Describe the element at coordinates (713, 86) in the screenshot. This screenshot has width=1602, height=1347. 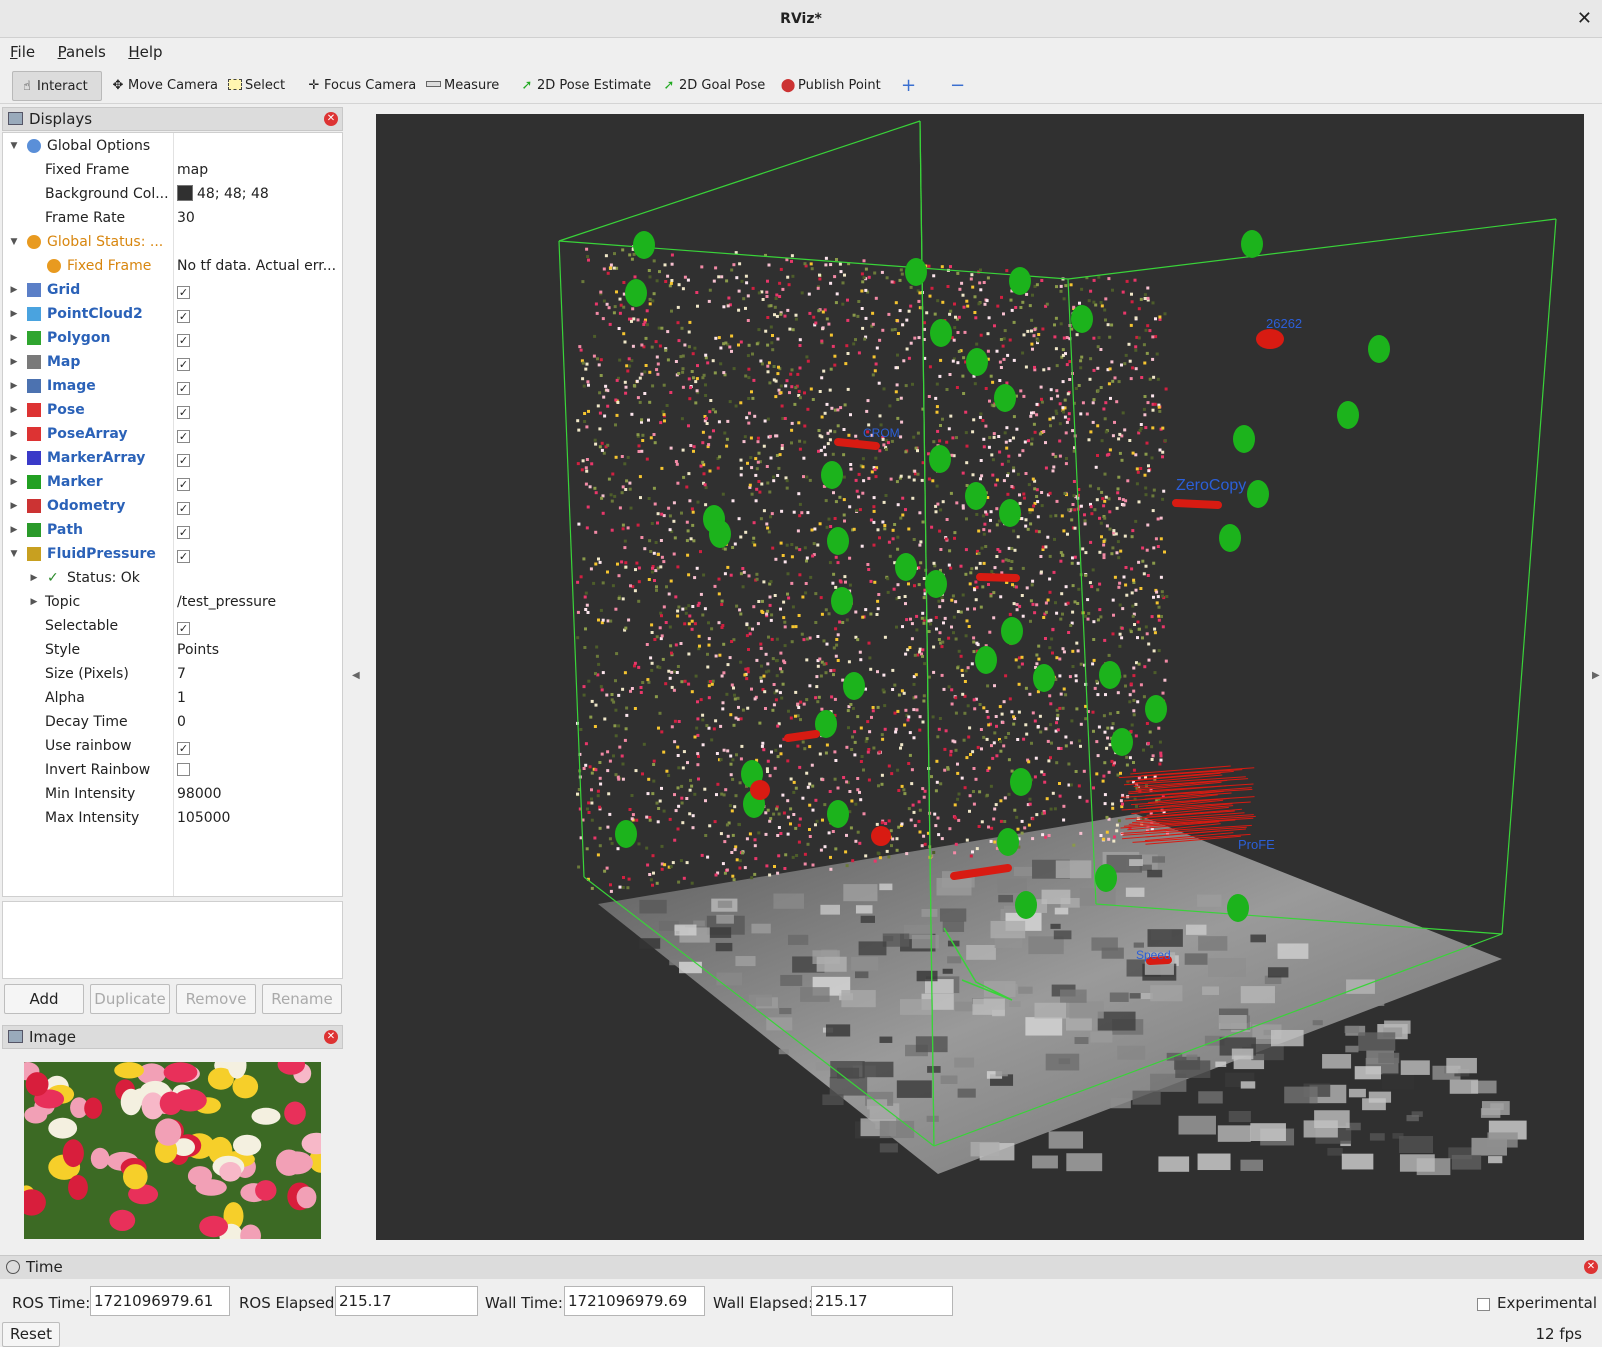
I see `goal-pose-tool: ➚ 2D Goal Pose` at that location.